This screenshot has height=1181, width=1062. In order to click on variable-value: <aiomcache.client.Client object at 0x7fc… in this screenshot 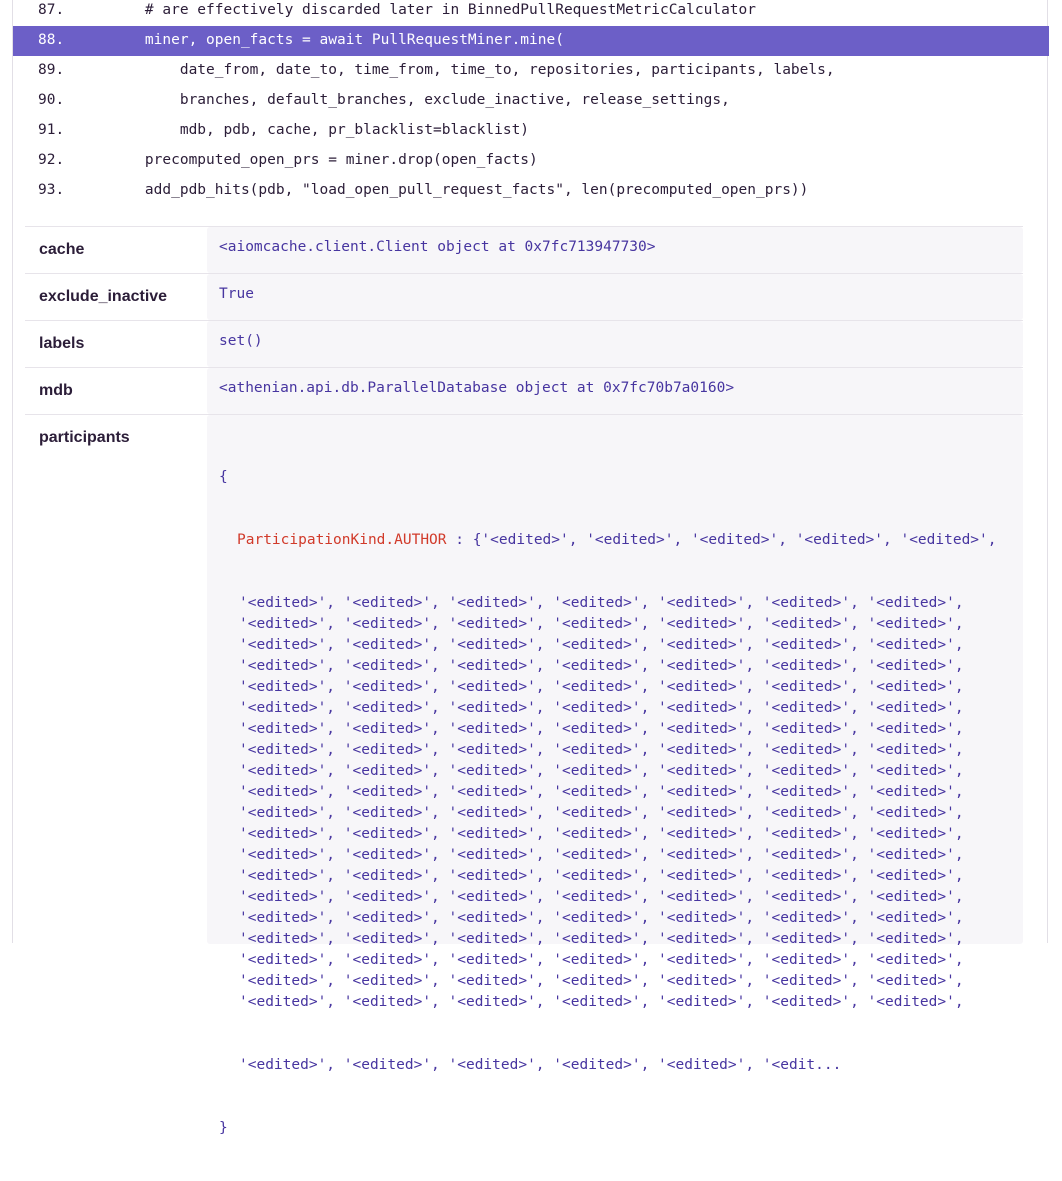, I will do `click(615, 250)`.